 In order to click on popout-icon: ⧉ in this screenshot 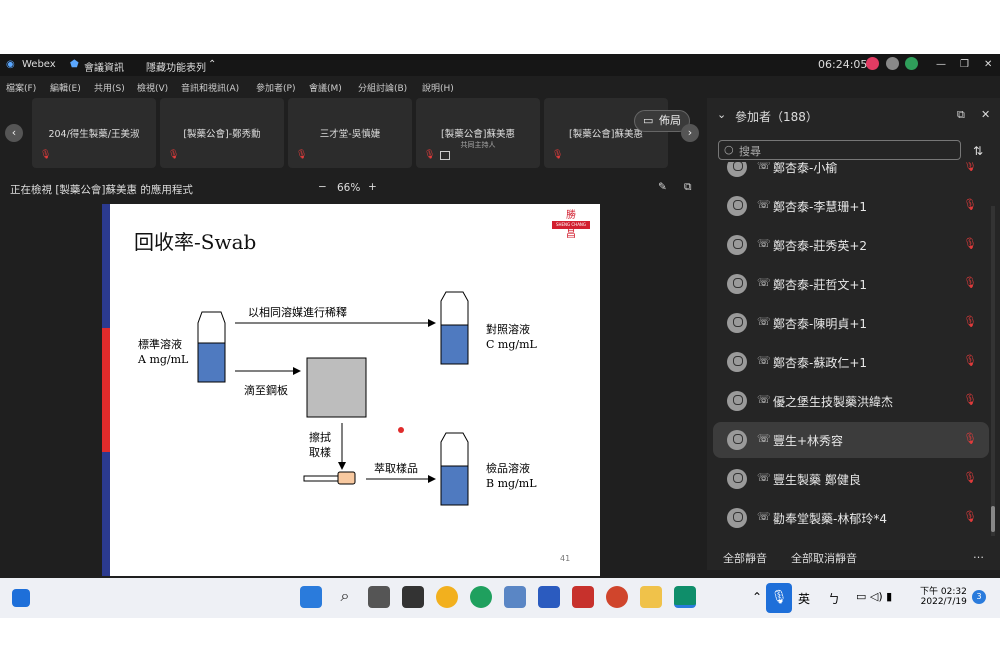, I will do `click(688, 187)`.